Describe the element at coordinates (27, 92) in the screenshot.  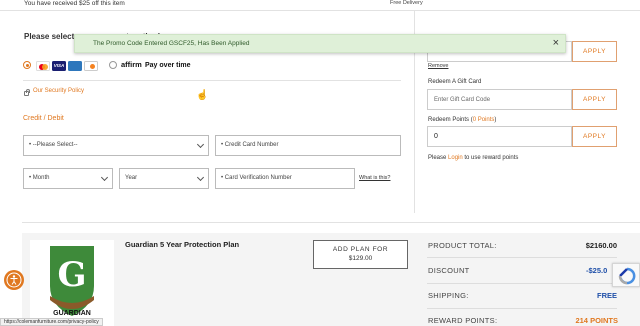
I see `lock-icon` at that location.